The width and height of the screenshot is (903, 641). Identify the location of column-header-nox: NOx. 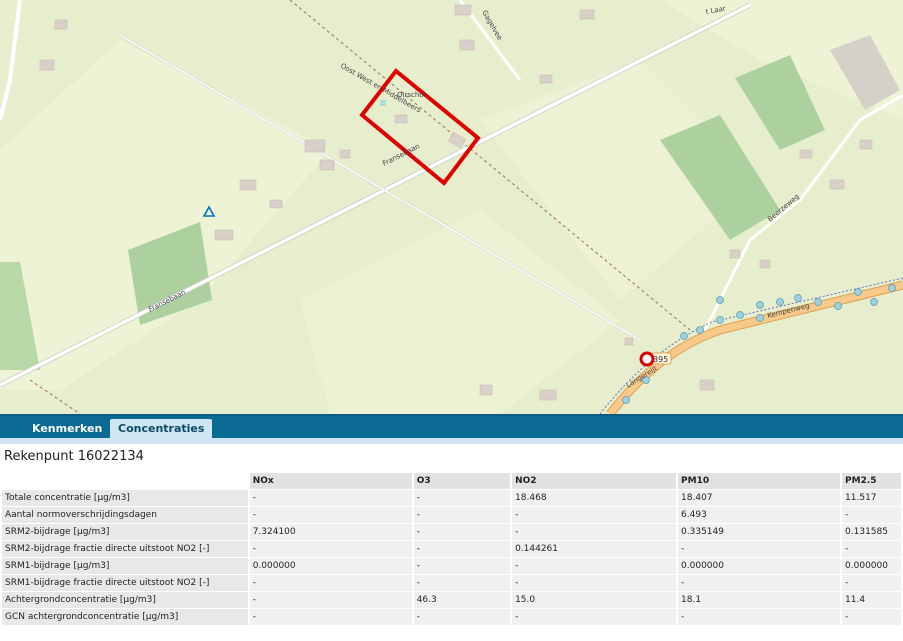
(330, 481).